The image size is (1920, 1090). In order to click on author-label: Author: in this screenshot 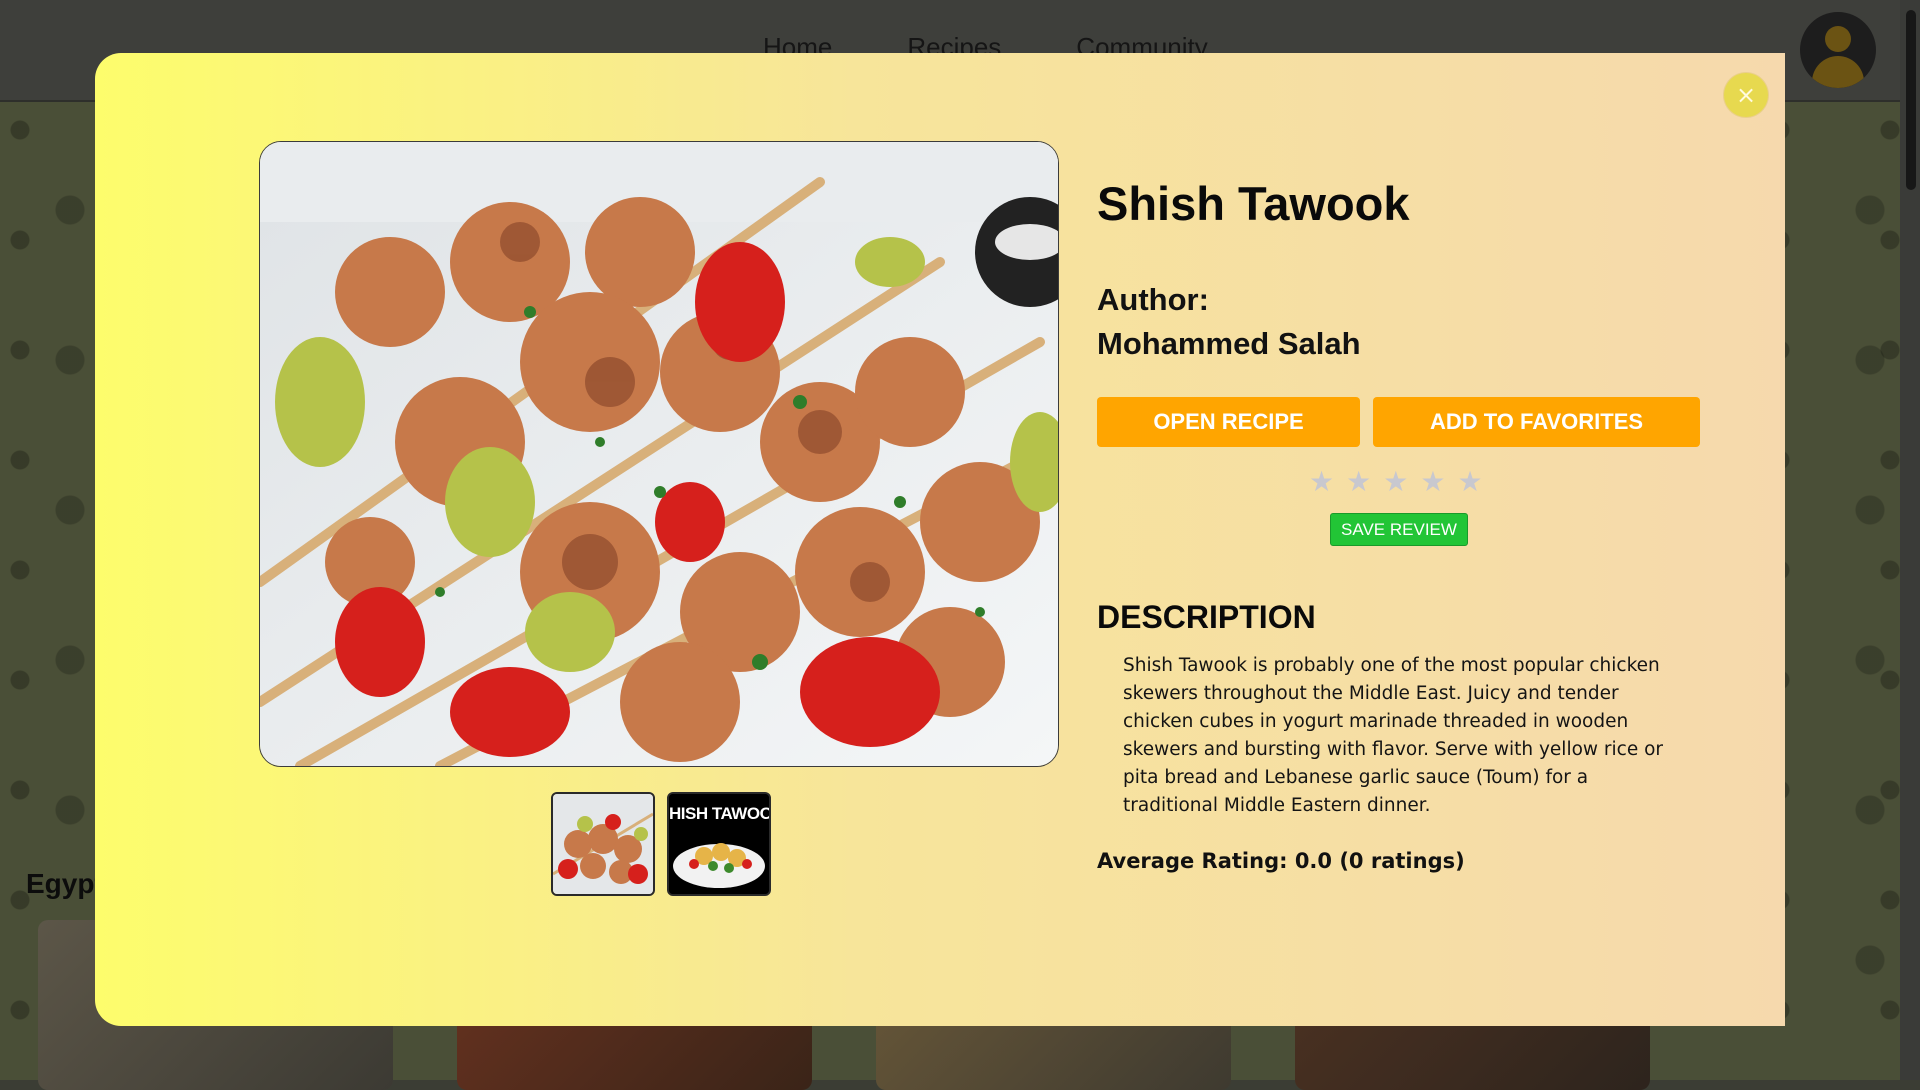, I will do `click(1153, 299)`.